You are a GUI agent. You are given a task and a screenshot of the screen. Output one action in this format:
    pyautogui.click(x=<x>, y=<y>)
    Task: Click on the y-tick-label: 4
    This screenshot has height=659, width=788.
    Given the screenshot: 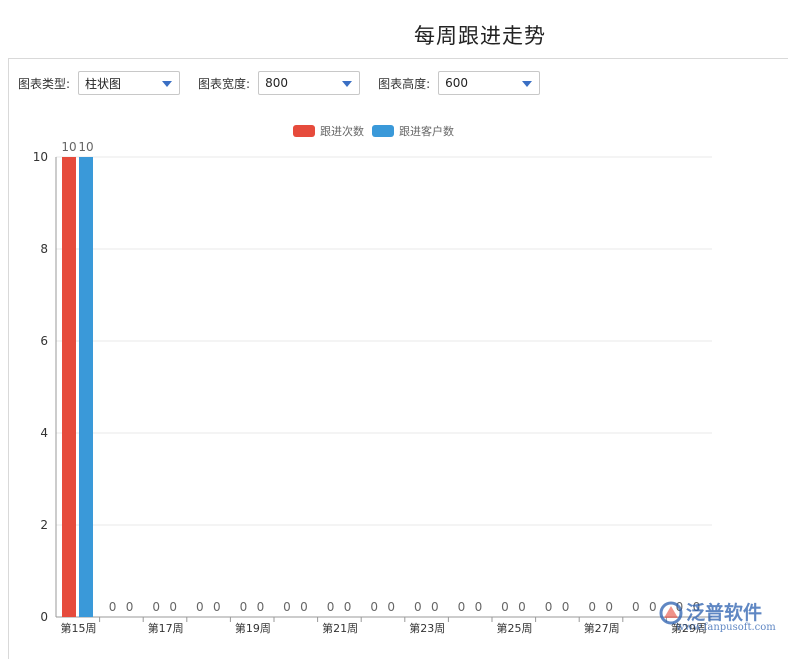 What is the action you would take?
    pyautogui.click(x=44, y=433)
    